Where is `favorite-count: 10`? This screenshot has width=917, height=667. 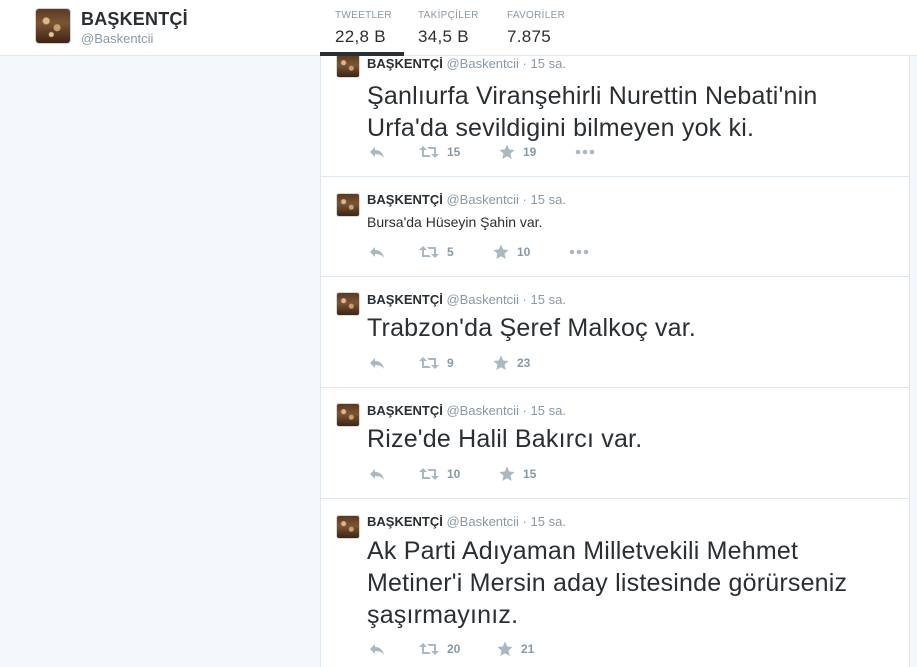
favorite-count: 10 is located at coordinates (524, 252).